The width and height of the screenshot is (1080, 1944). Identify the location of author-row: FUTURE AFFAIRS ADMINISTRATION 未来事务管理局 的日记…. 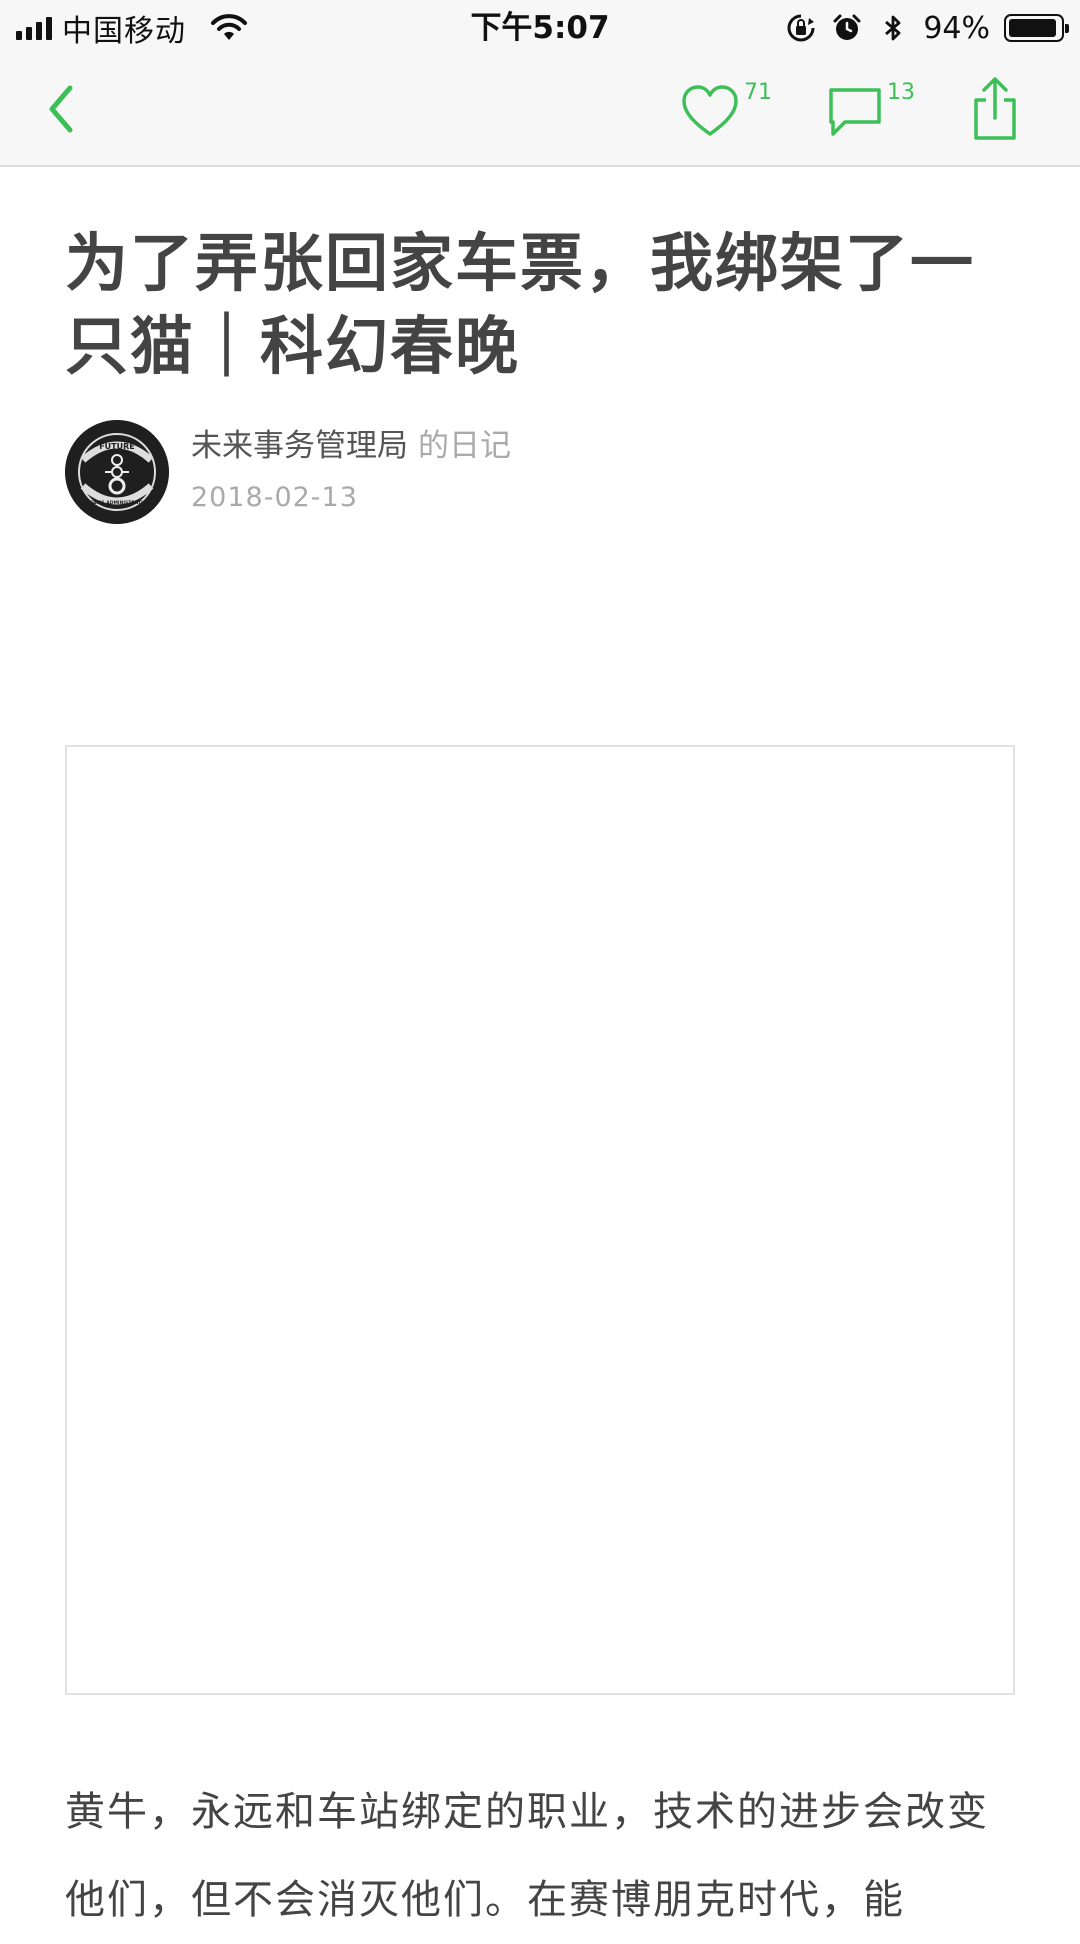
(540, 473).